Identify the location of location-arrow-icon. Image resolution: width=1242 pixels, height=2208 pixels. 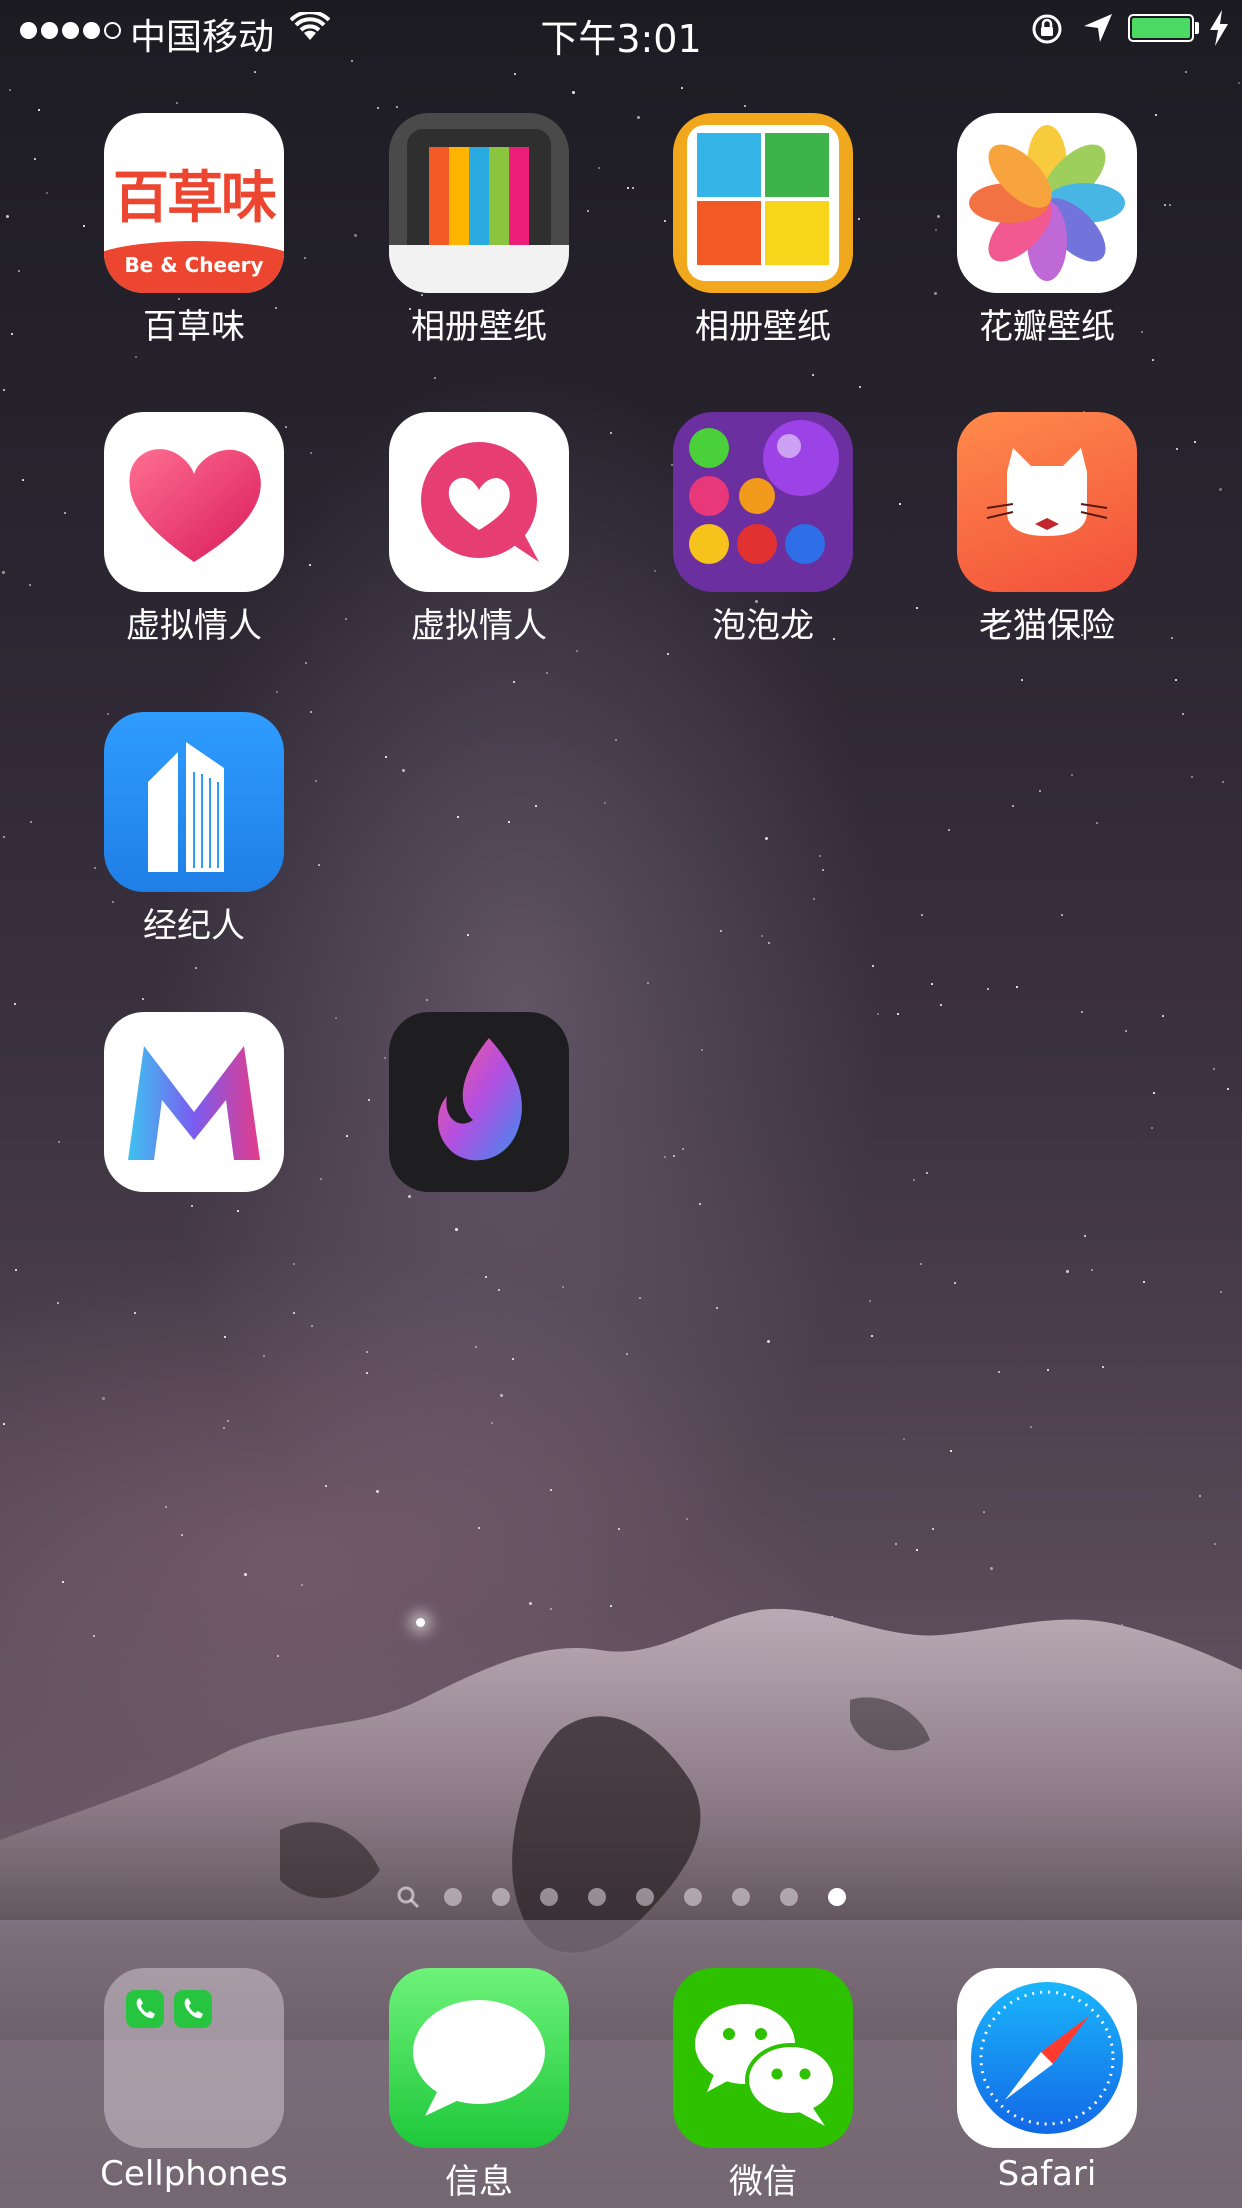
(1098, 28).